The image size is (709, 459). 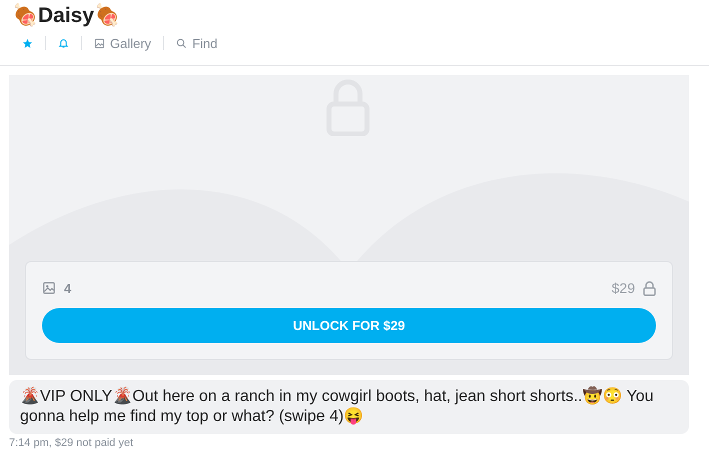 What do you see at coordinates (197, 43) in the screenshot?
I see `find-tab: Find` at bounding box center [197, 43].